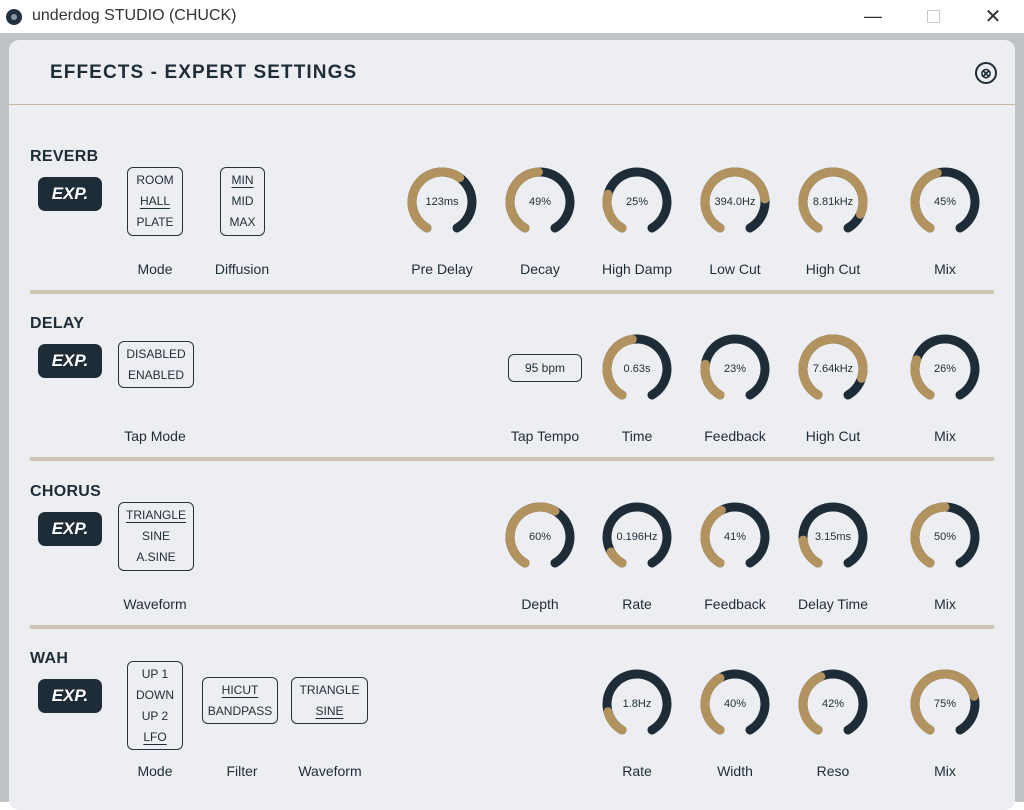  What do you see at coordinates (945, 436) in the screenshot?
I see `delay-mix-label: Mix` at bounding box center [945, 436].